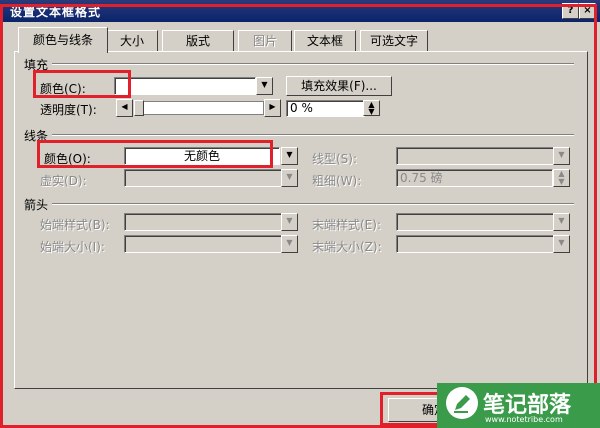 The height and width of the screenshot is (428, 600). I want to click on pencil-icon-glyph, so click(462, 404).